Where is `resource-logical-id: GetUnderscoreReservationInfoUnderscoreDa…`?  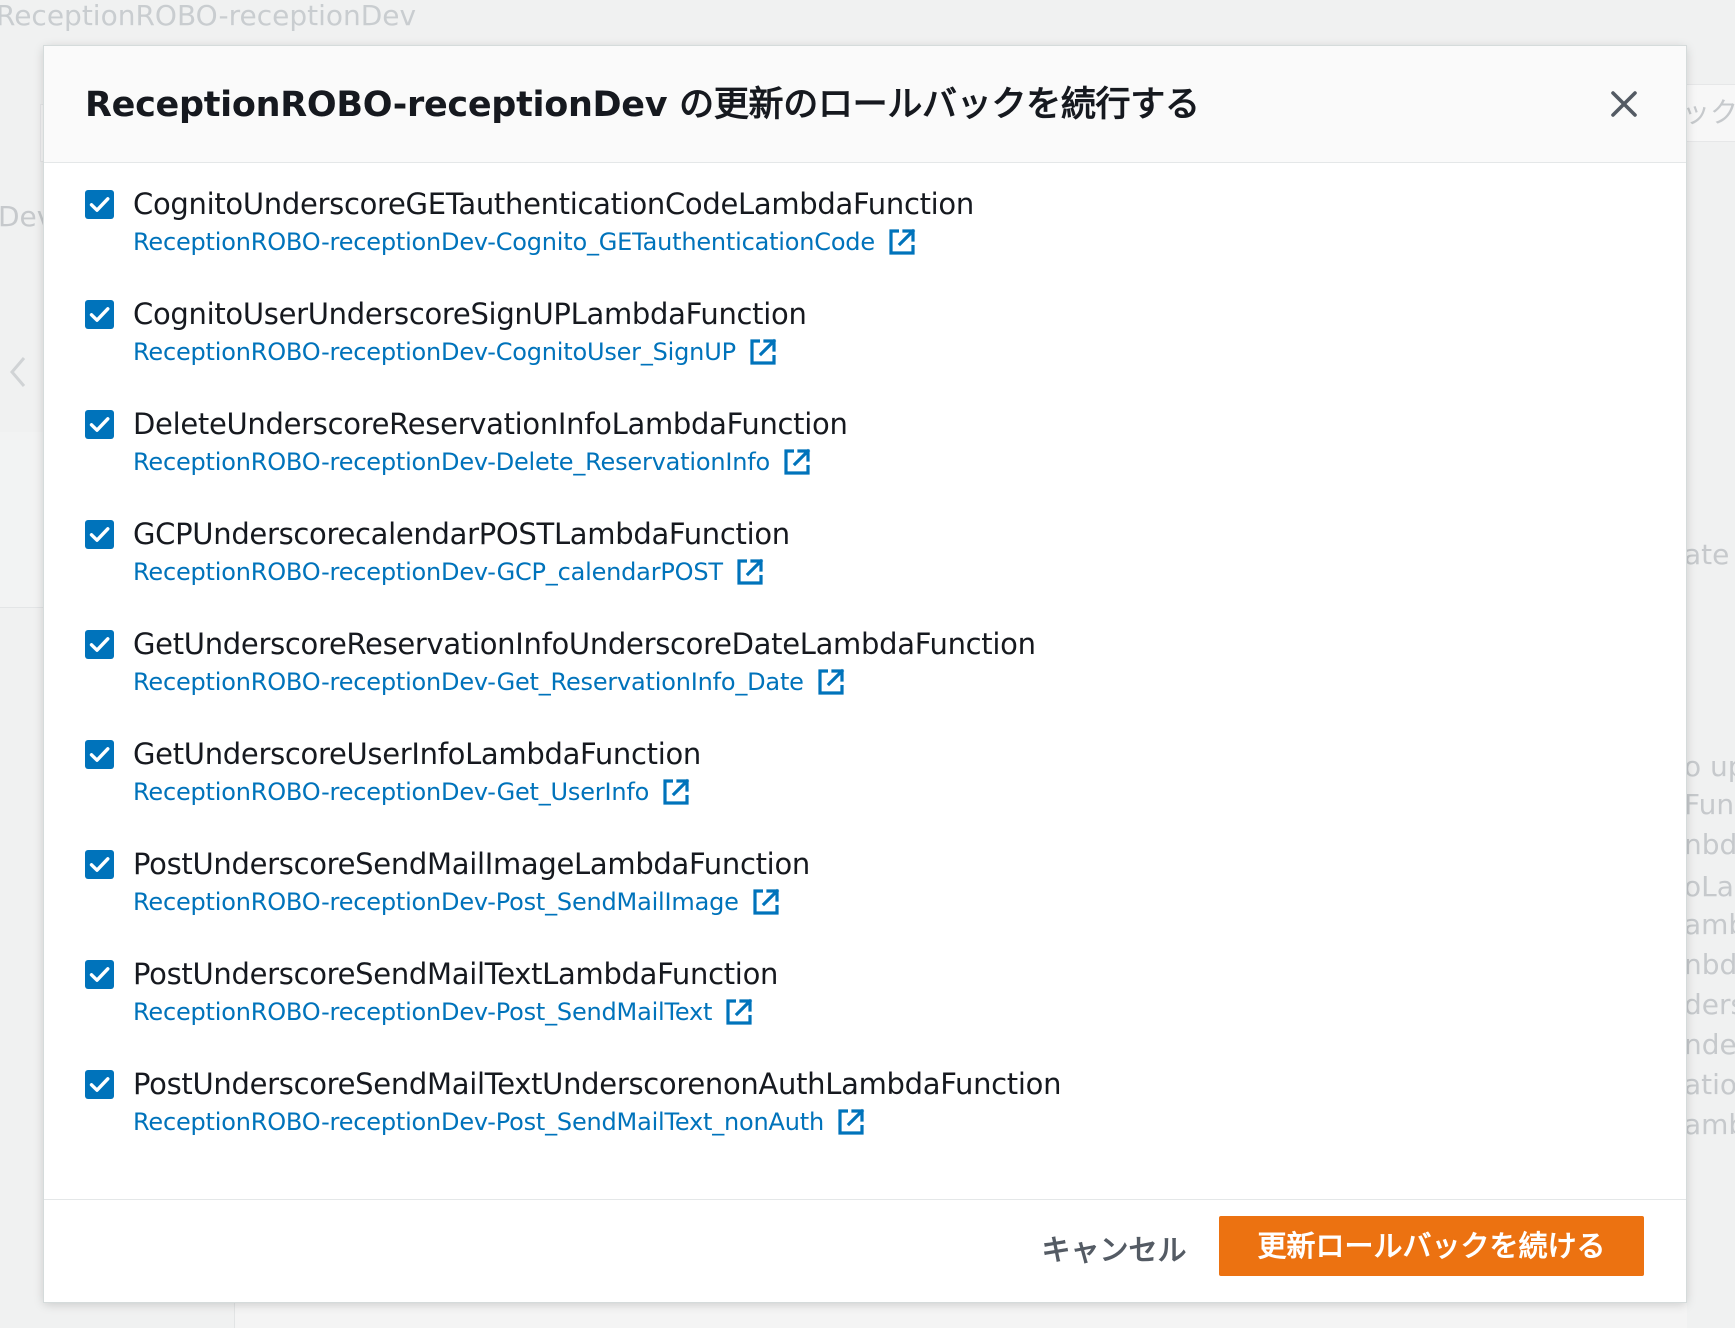
resource-logical-id: GetUnderscoreReservationInfoUnderscoreDa… is located at coordinates (584, 644).